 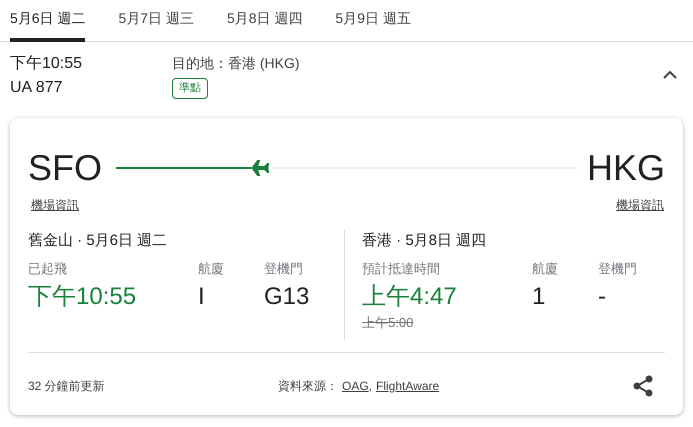 I want to click on date-tab: 5月9日 週五, so click(x=373, y=21).